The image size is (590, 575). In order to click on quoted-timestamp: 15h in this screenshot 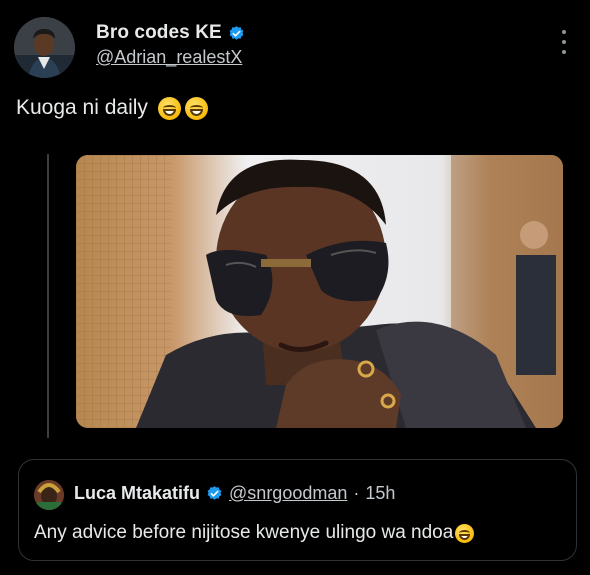, I will do `click(380, 493)`.